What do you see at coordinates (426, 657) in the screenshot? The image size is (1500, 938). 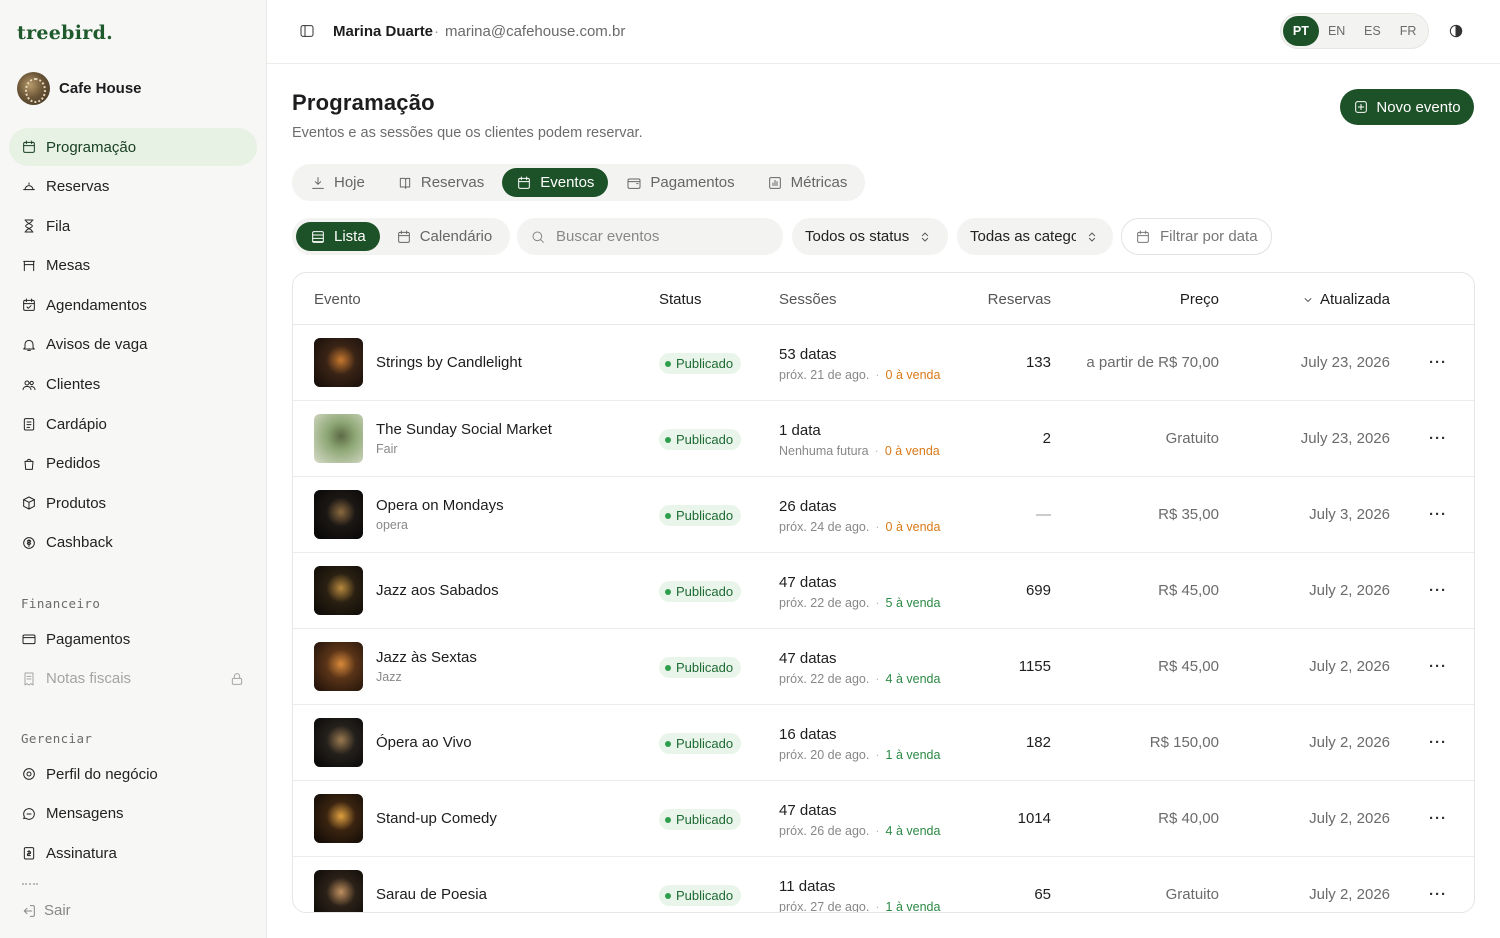 I see `event-title: Jazz às Sextas` at bounding box center [426, 657].